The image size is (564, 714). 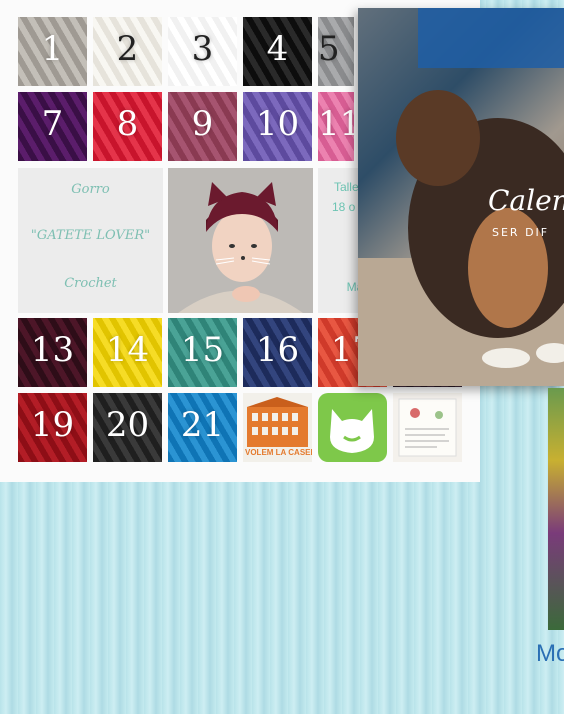 I want to click on woman-with-cat-hat-image, so click(x=240, y=240).